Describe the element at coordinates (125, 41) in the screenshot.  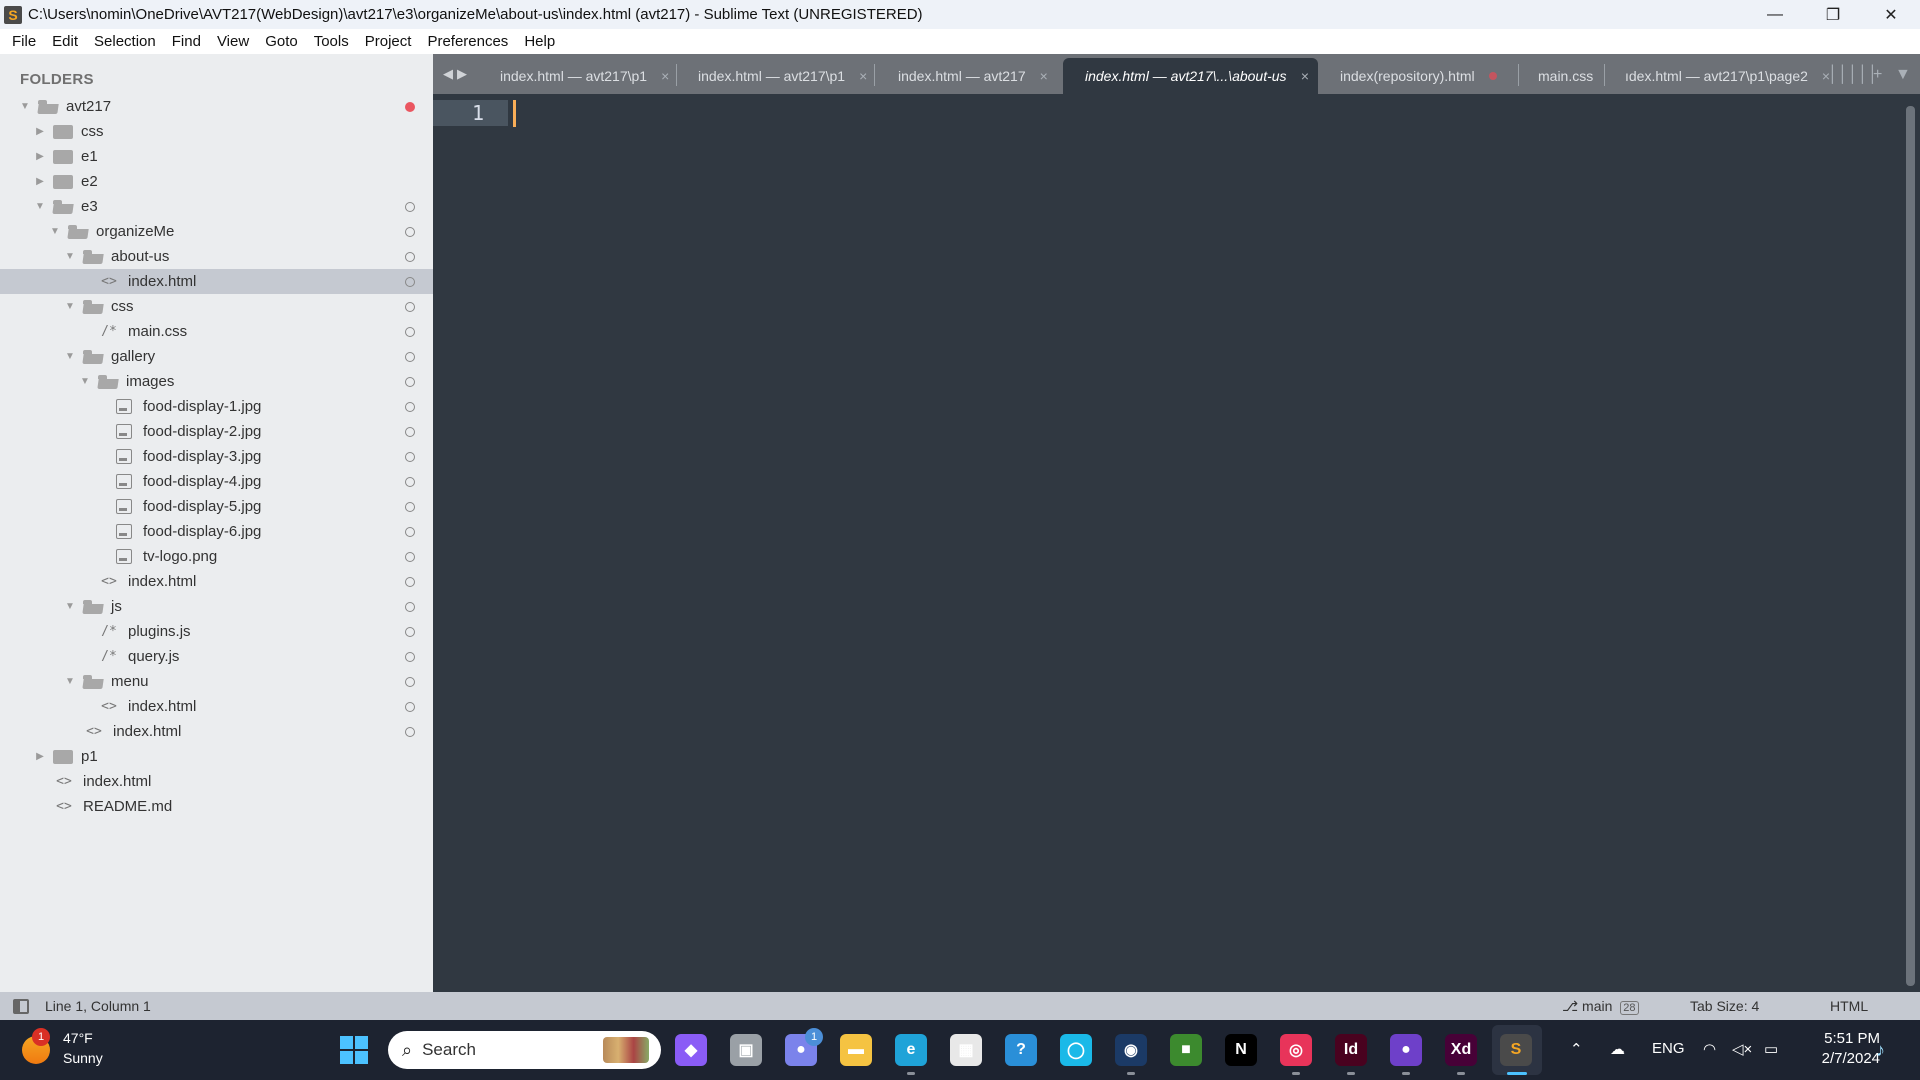
I see `menu-selection: Selection` at that location.